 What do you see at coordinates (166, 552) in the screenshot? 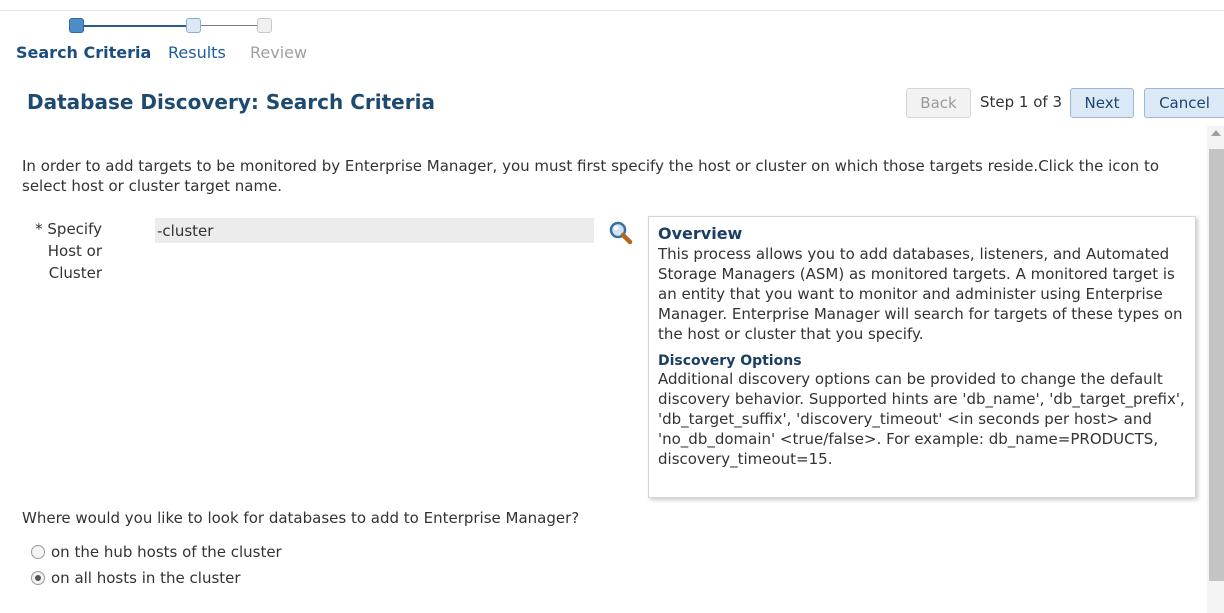
I see `radio-label-hub-hosts: on the hub hosts of the cluster` at bounding box center [166, 552].